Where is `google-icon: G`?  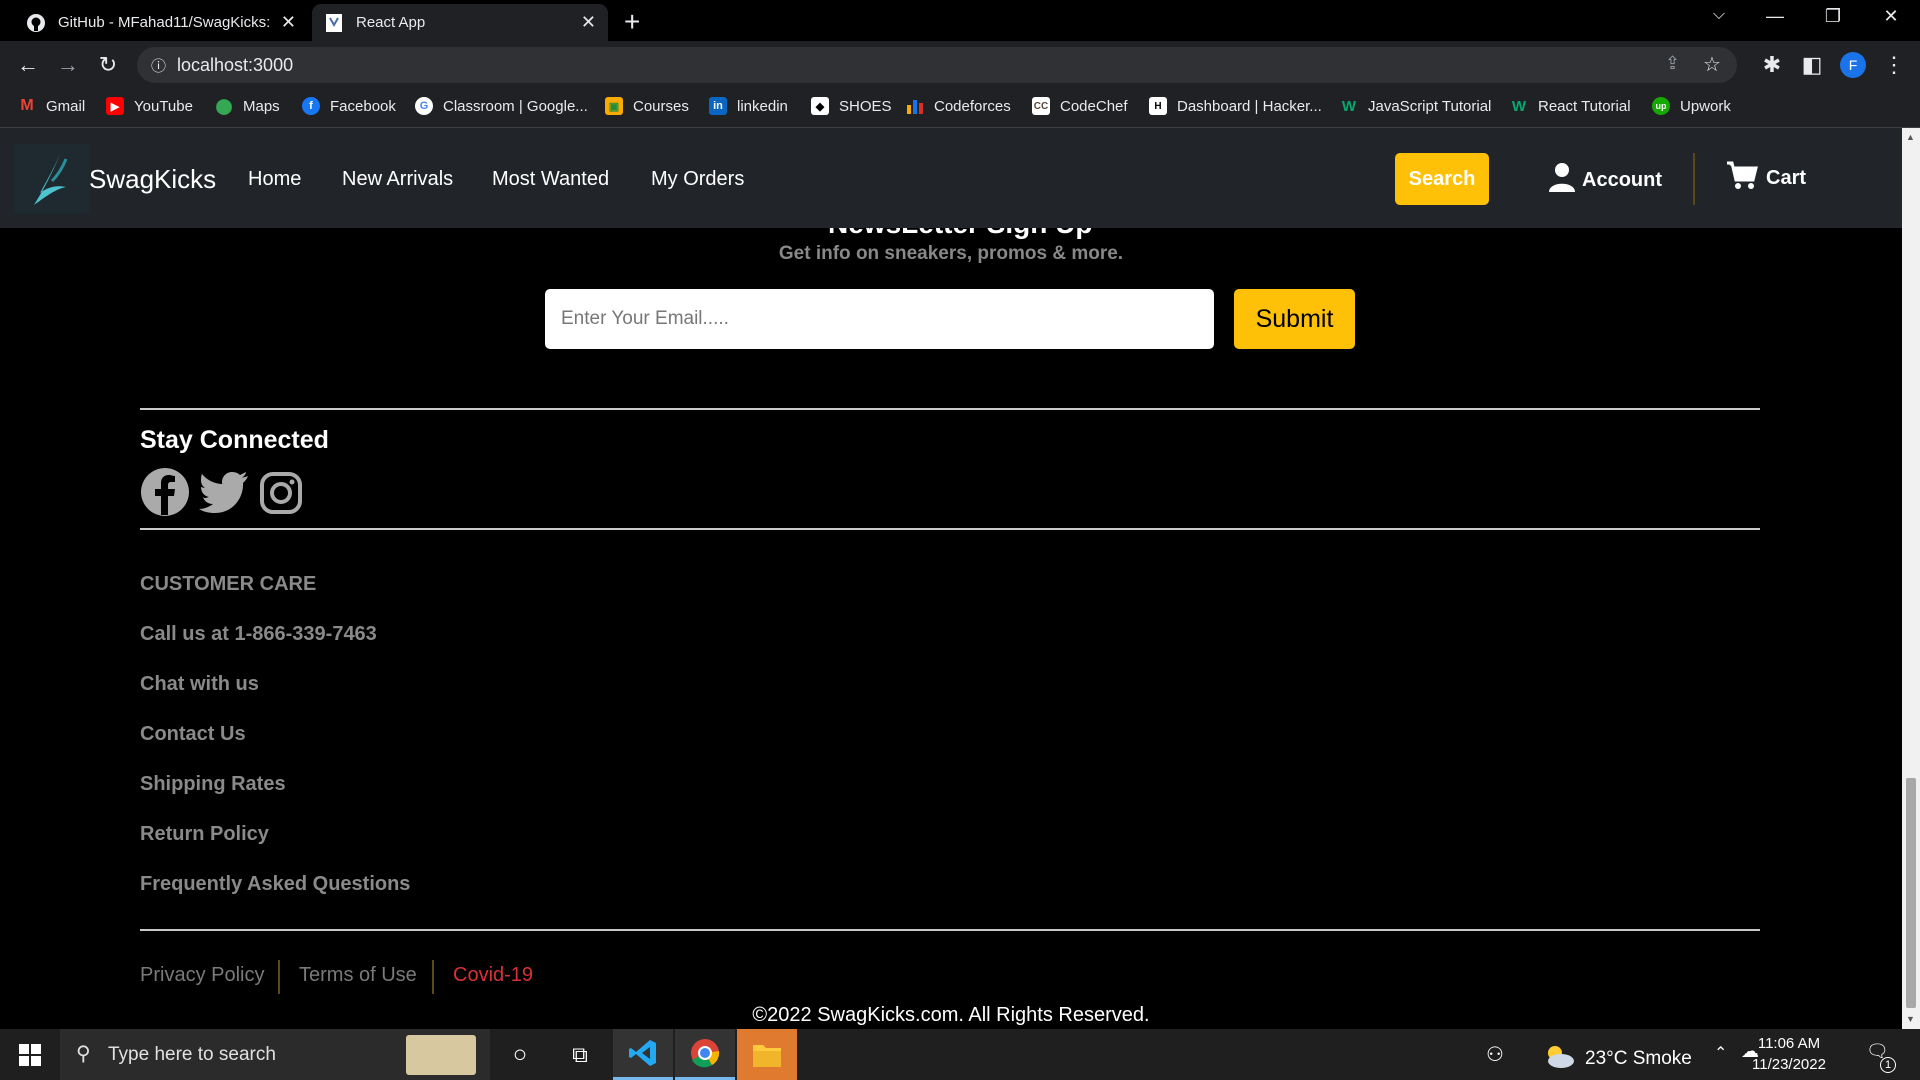 google-icon: G is located at coordinates (424, 106).